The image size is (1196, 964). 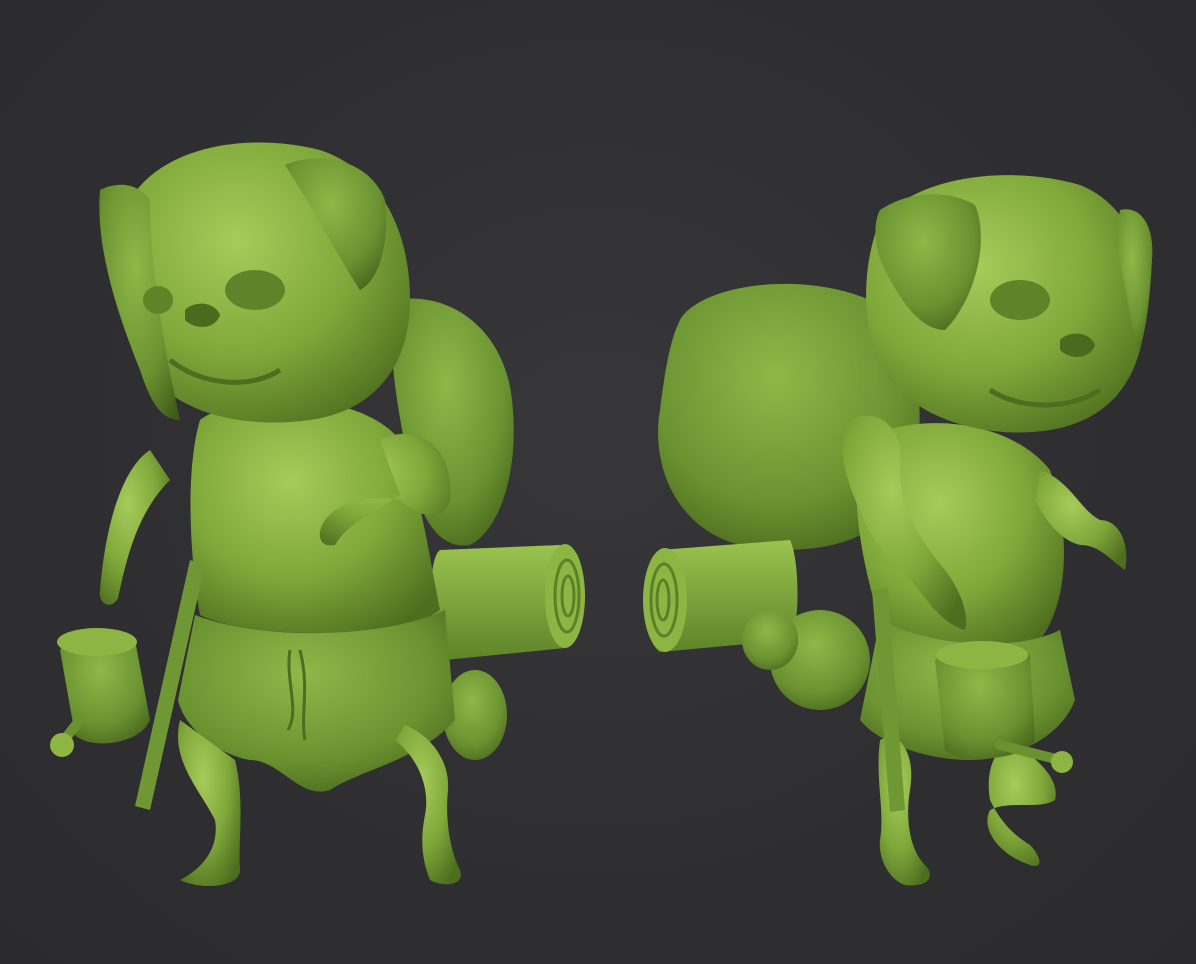 What do you see at coordinates (770, 640) in the screenshot?
I see `small-sack` at bounding box center [770, 640].